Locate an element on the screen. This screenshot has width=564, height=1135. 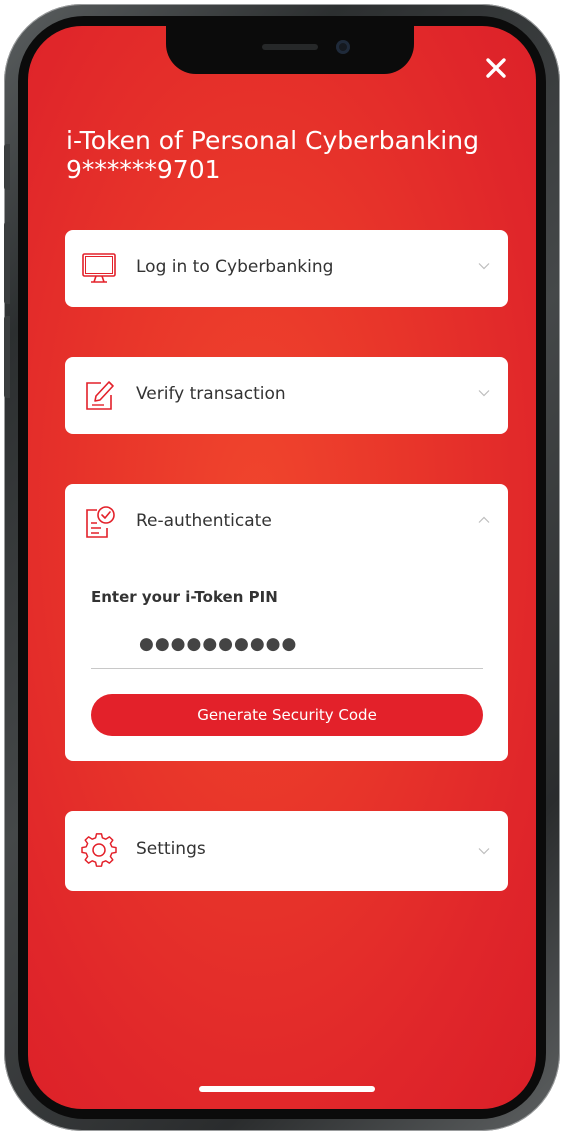
front-camera is located at coordinates (343, 47).